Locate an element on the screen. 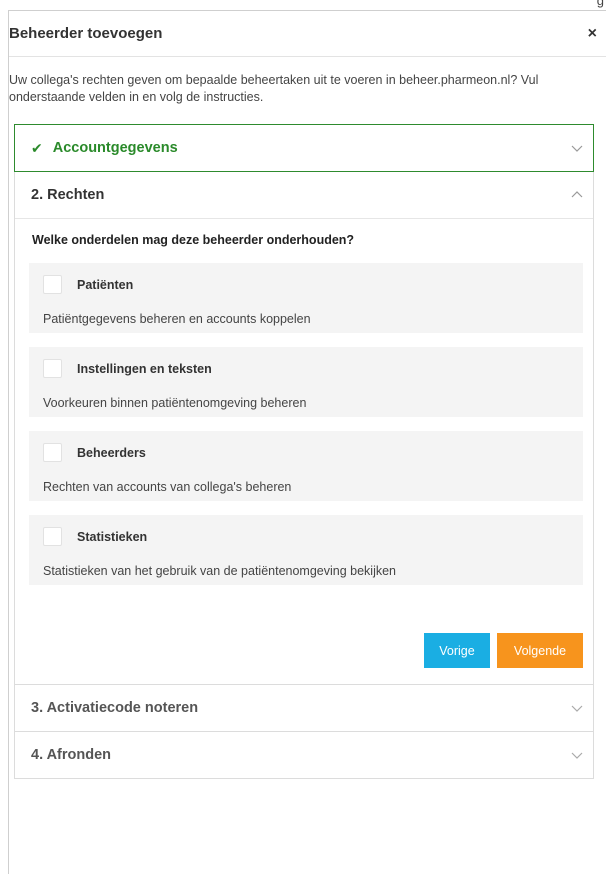 The height and width of the screenshot is (874, 606). step-accountgegevens-header: ✔ Accountgegevens is located at coordinates (304, 148).